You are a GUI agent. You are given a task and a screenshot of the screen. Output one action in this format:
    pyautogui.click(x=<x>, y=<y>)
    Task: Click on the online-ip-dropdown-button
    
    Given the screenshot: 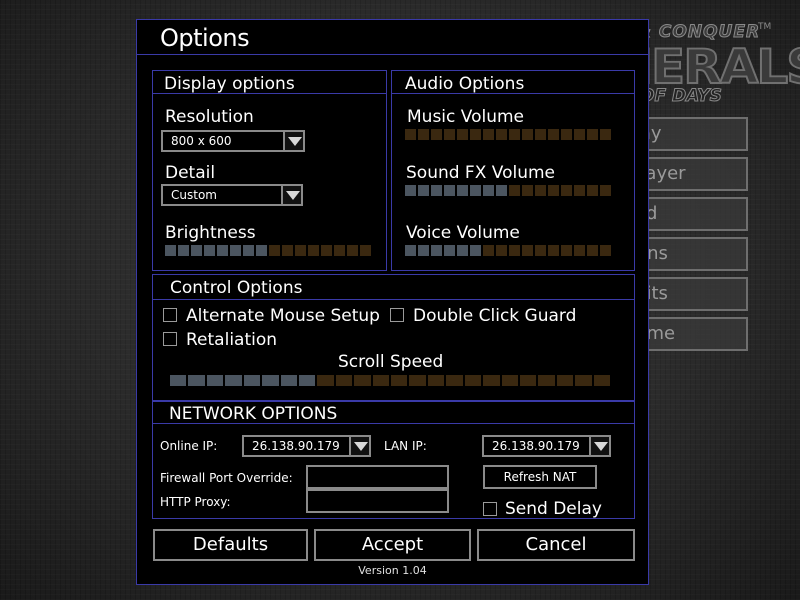 What is the action you would take?
    pyautogui.click(x=360, y=446)
    